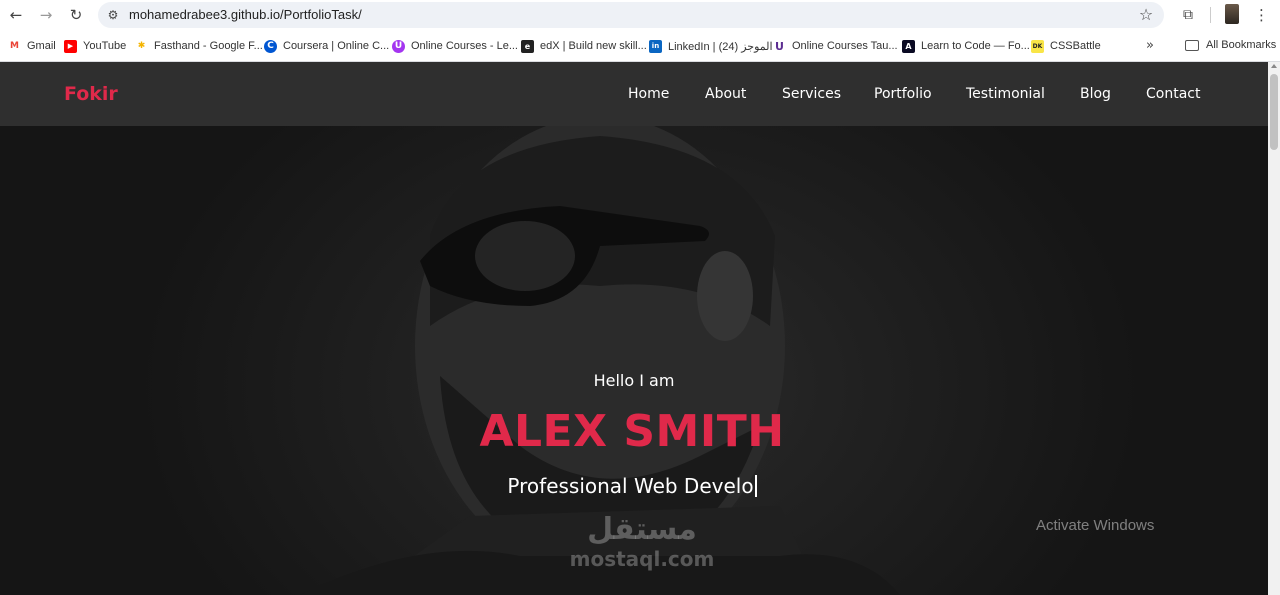 This screenshot has height=595, width=1280. What do you see at coordinates (779, 46) in the screenshot?
I see `tau-icon: U` at bounding box center [779, 46].